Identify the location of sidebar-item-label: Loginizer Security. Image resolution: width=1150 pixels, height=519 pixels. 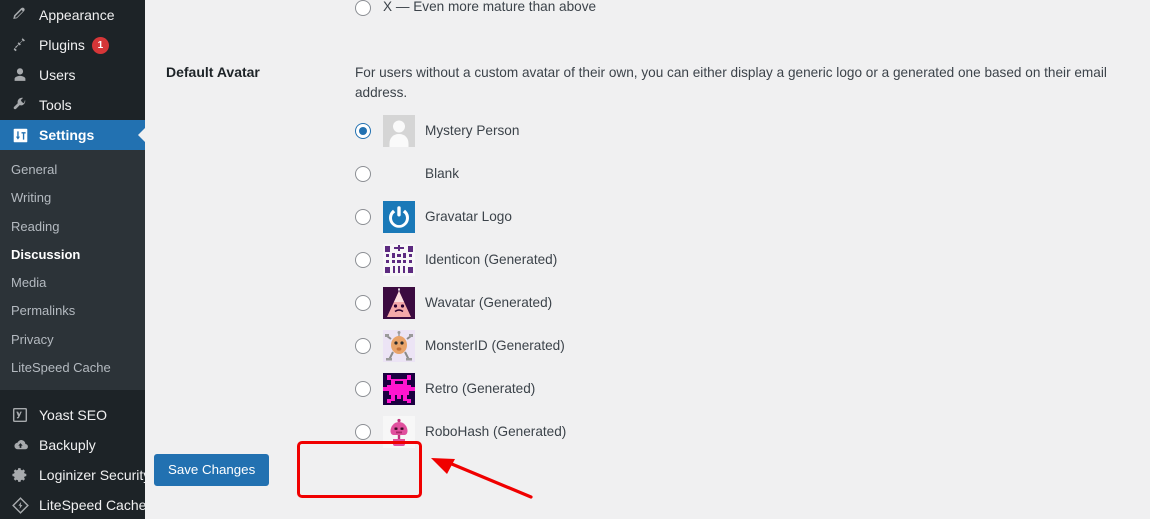
(95, 474).